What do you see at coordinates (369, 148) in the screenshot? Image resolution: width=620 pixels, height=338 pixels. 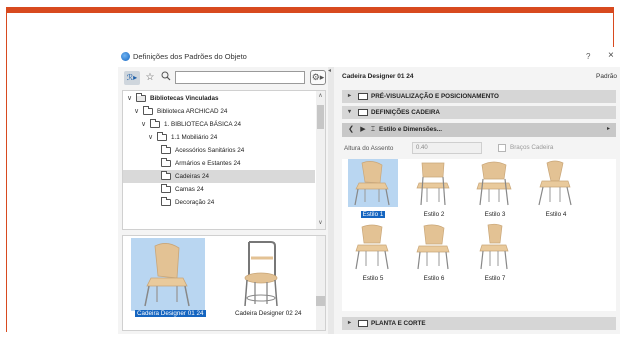 I see `seat-height-label: Altura do Assento` at bounding box center [369, 148].